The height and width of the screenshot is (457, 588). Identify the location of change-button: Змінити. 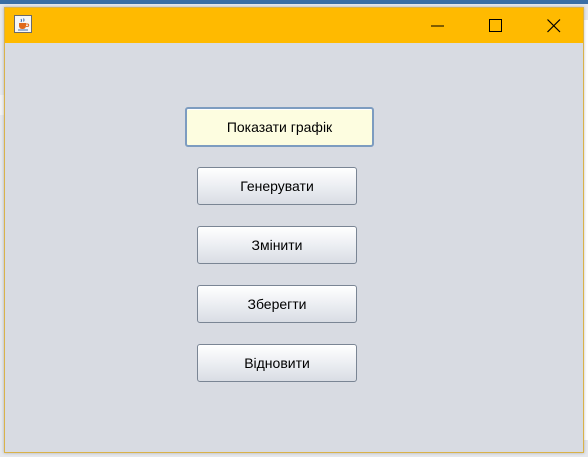
(277, 245).